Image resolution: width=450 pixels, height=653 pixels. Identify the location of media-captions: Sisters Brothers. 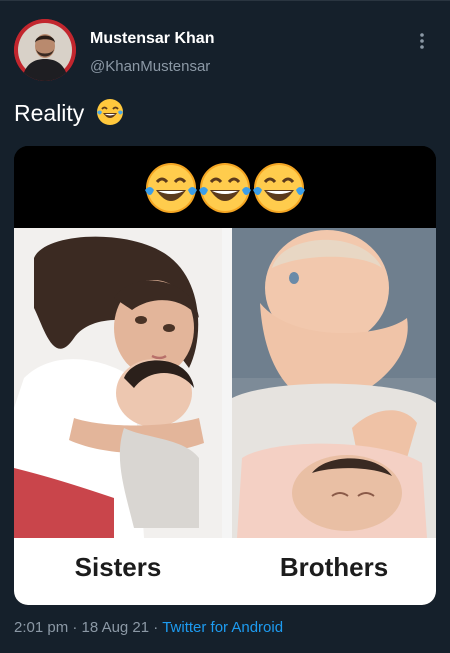
(225, 571).